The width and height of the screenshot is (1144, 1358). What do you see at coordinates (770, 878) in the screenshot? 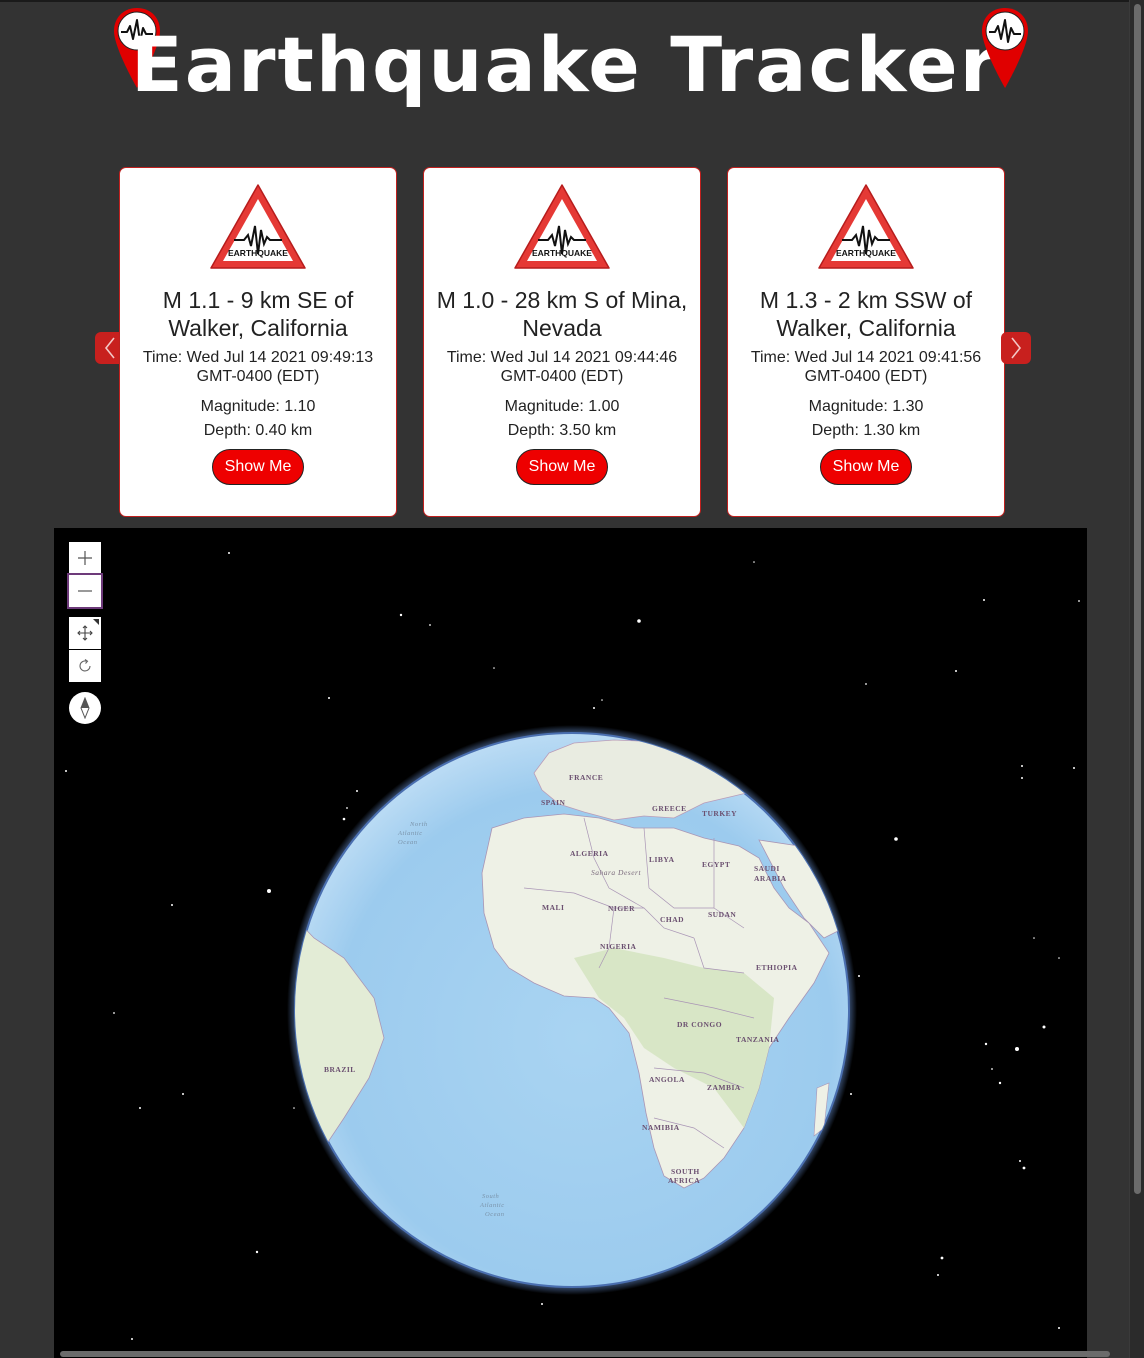
I see `svg-text: ARABIA` at bounding box center [770, 878].